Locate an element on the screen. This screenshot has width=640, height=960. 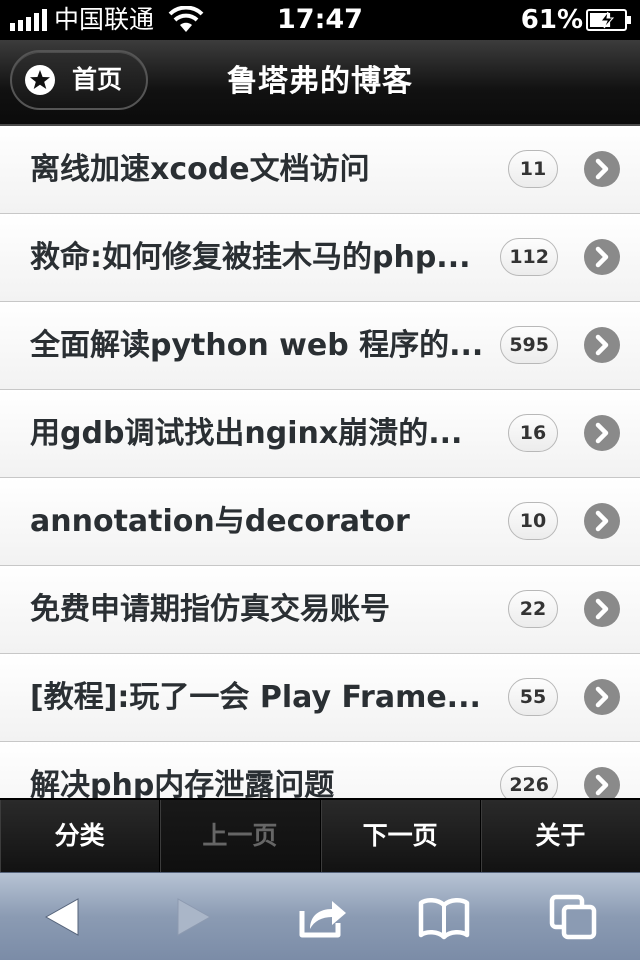
battery-icon is located at coordinates (608, 20).